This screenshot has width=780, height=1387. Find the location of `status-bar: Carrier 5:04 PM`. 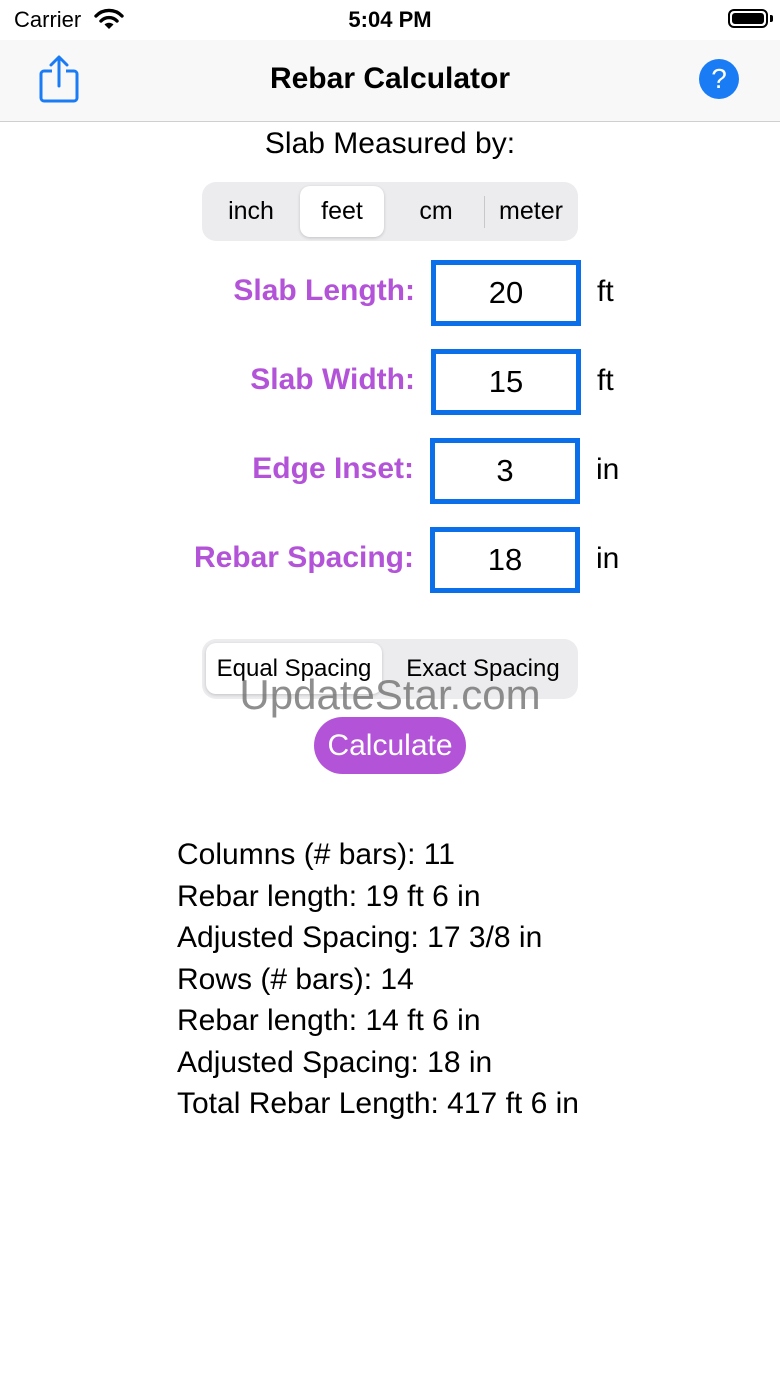

status-bar: Carrier 5:04 PM is located at coordinates (390, 20).